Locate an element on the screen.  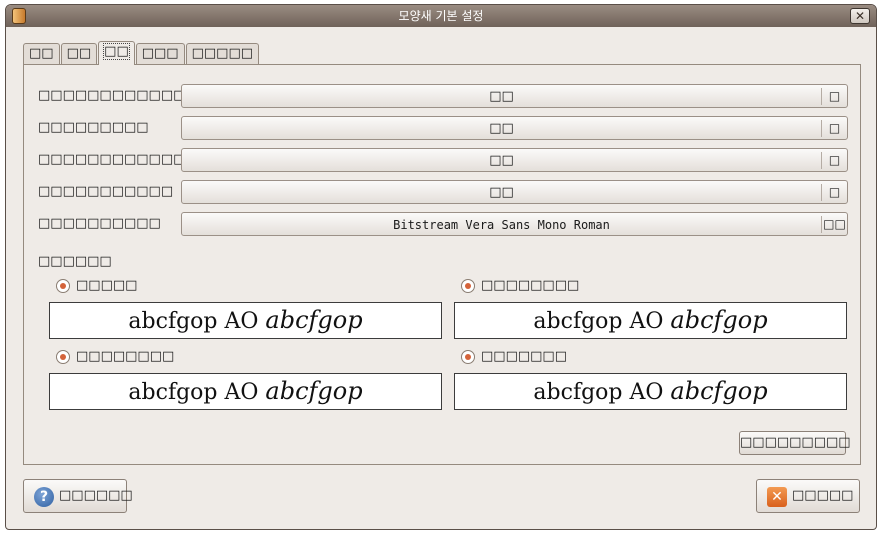
font-row-label: □□□□□□□□□□□ is located at coordinates (106, 191).